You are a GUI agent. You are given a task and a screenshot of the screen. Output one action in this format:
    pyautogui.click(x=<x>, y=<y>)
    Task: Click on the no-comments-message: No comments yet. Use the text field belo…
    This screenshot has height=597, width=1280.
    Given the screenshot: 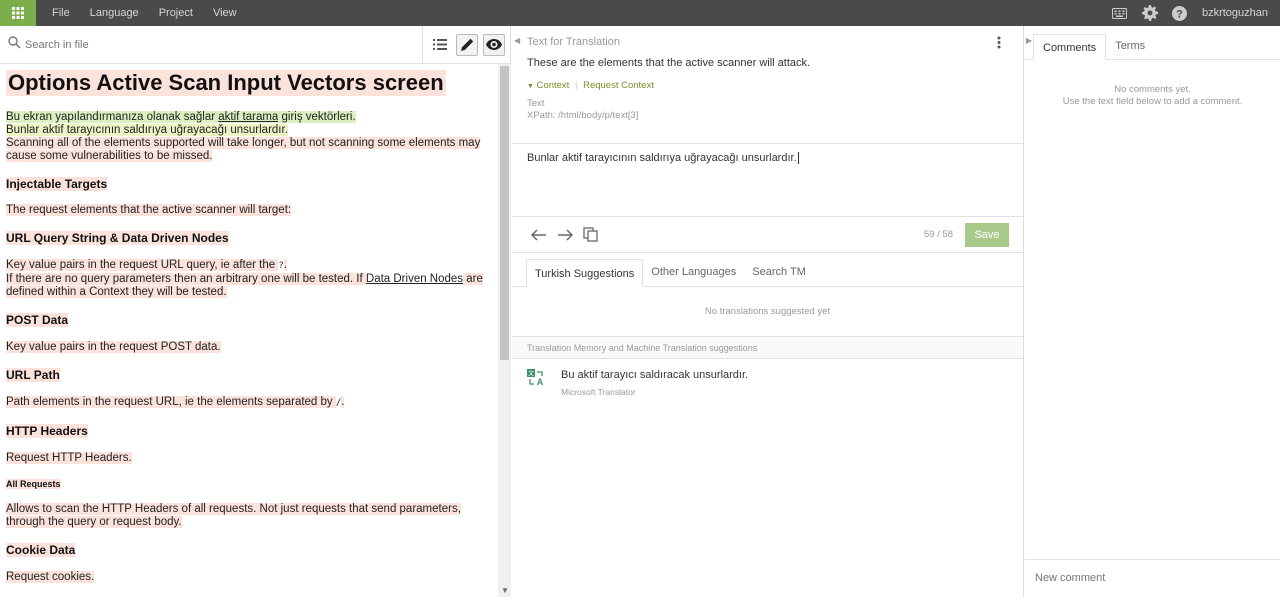 What is the action you would take?
    pyautogui.click(x=1152, y=96)
    